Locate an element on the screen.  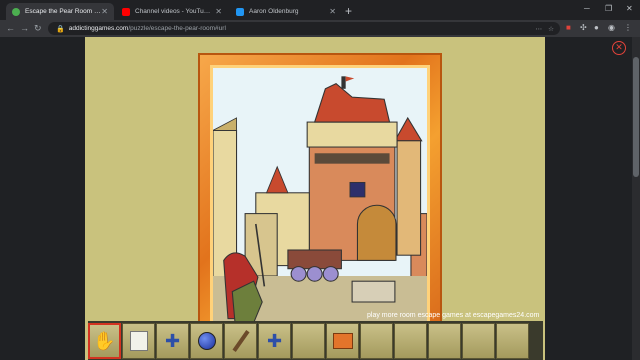
inventory-slot-ornament is located at coordinates (206, 341).